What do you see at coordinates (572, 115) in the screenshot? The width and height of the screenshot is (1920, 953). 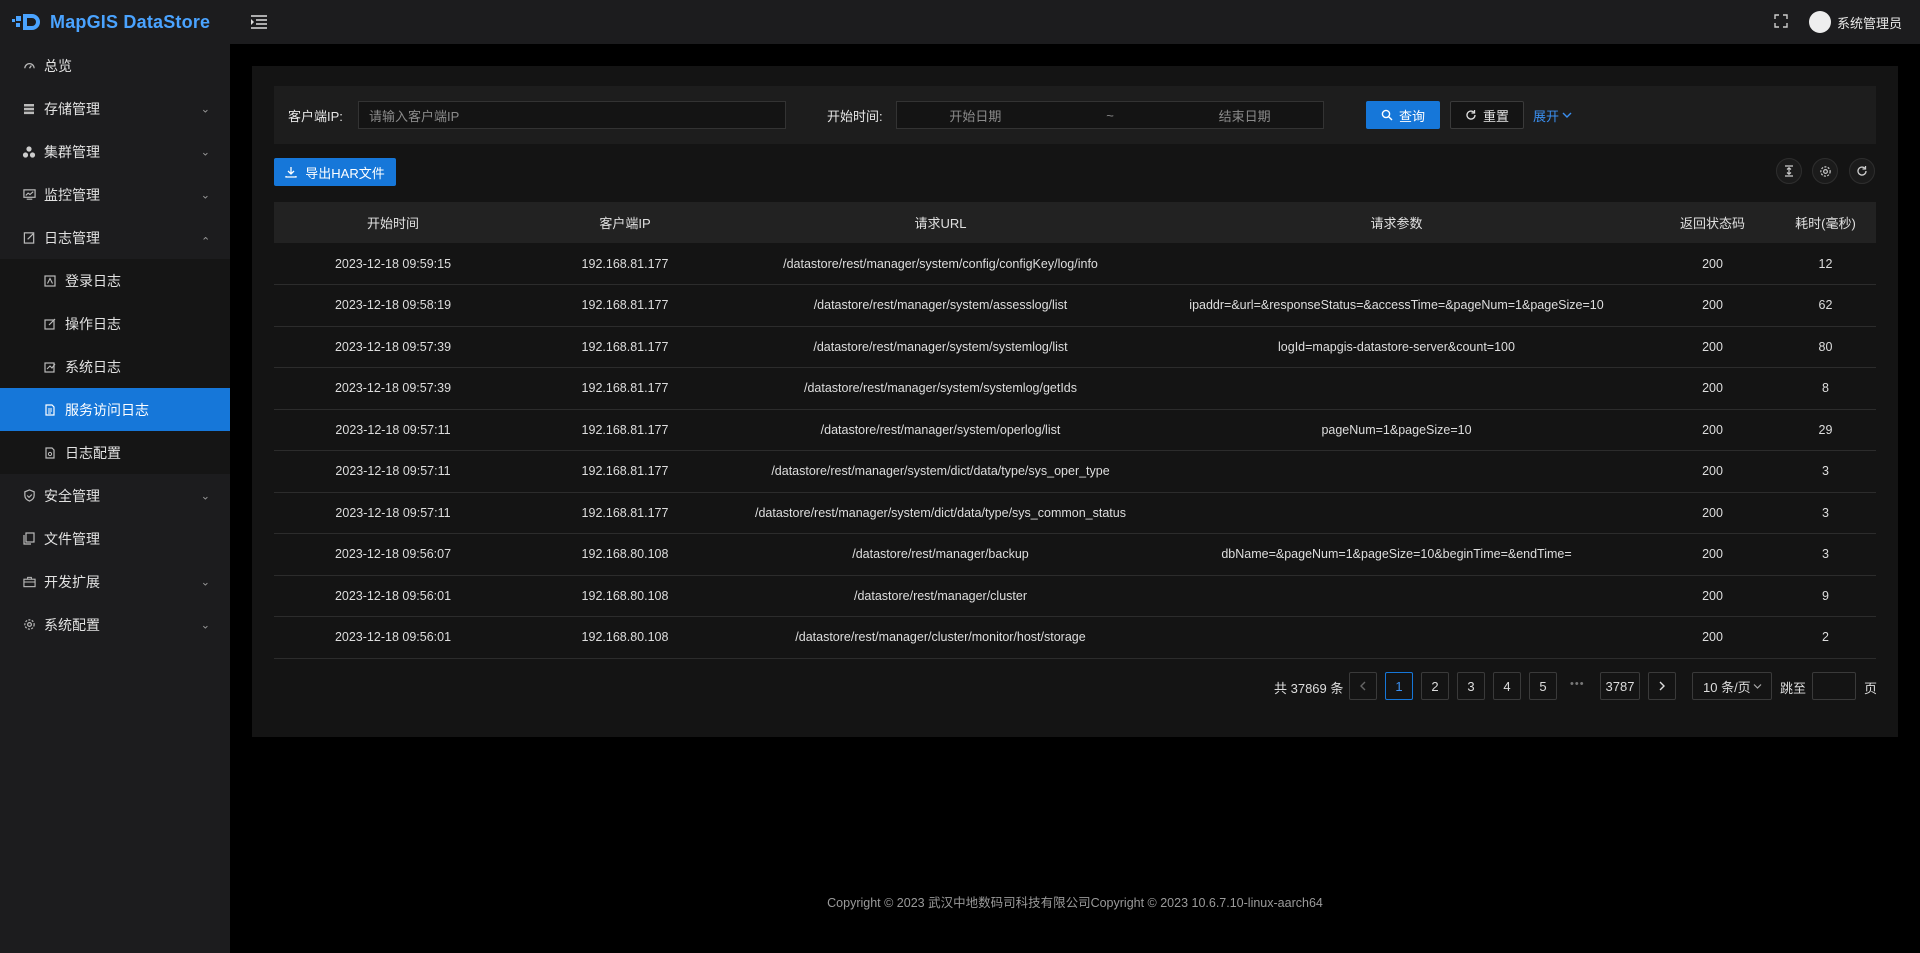 I see `client-ip-input: 请输入客户端IP` at bounding box center [572, 115].